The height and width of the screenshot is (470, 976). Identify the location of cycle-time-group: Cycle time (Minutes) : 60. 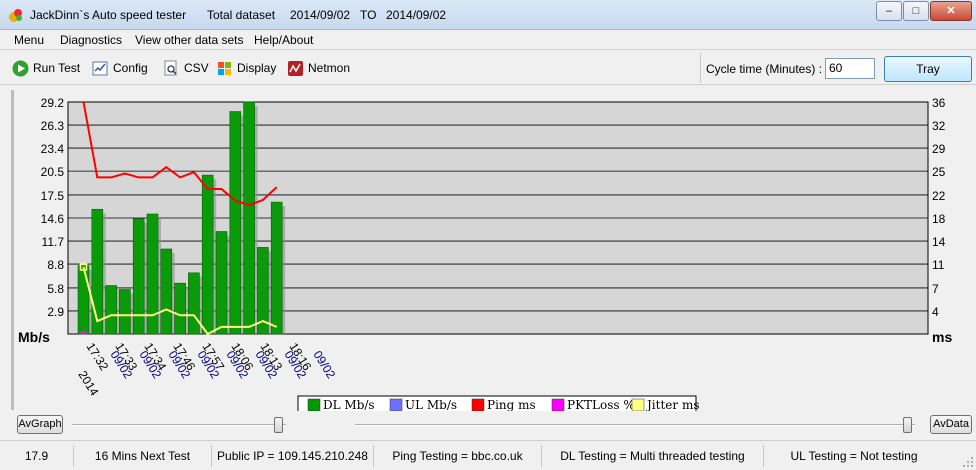
(789, 68).